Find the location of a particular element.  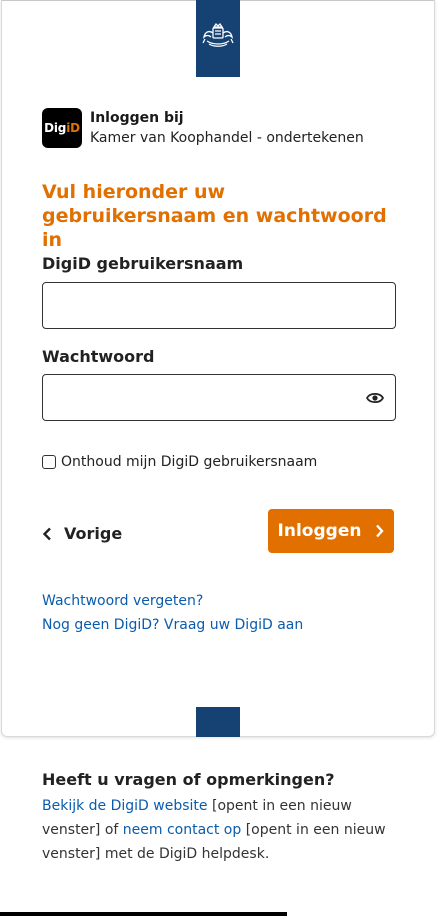

login-button: Inloggen is located at coordinates (331, 531).